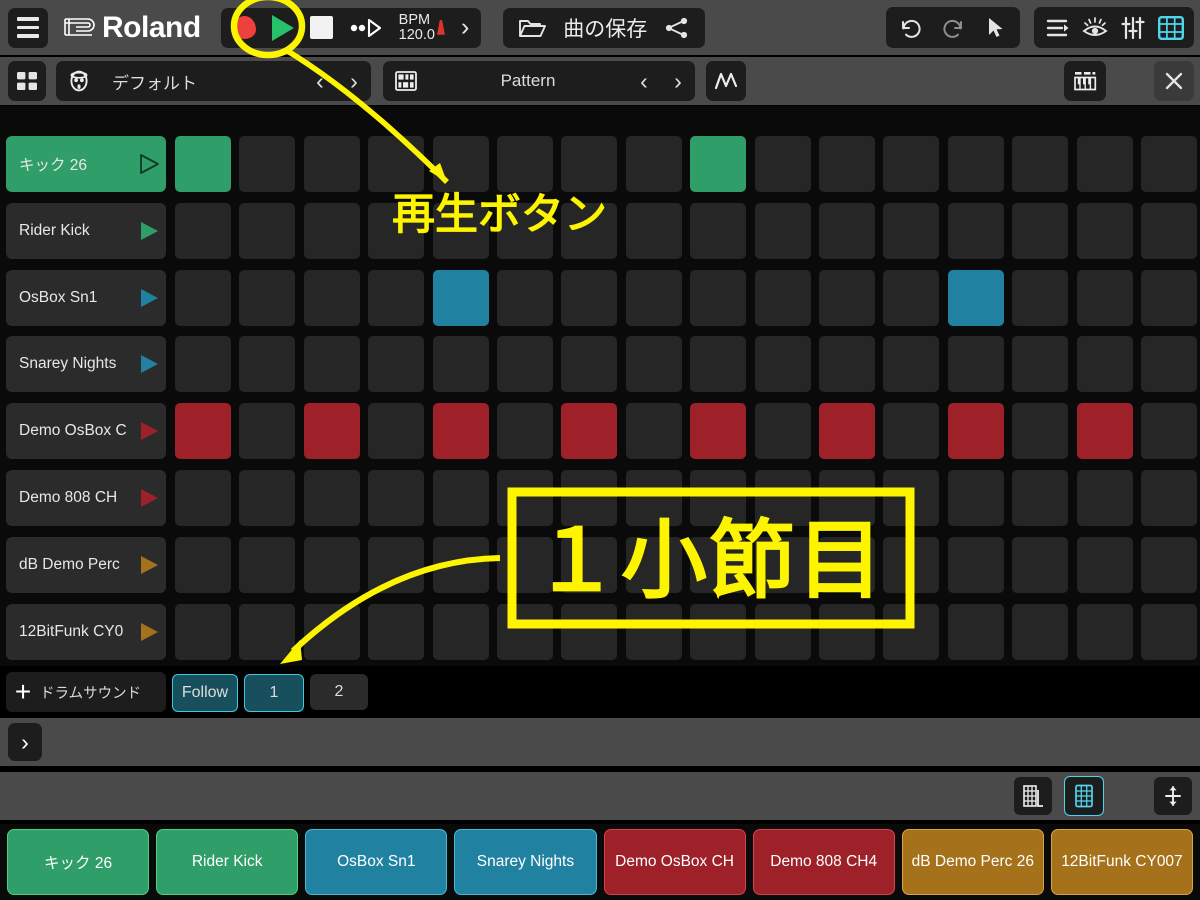 The width and height of the screenshot is (1200, 900). Describe the element at coordinates (331, 564) in the screenshot. I see `step-cell-r7-c3` at that location.